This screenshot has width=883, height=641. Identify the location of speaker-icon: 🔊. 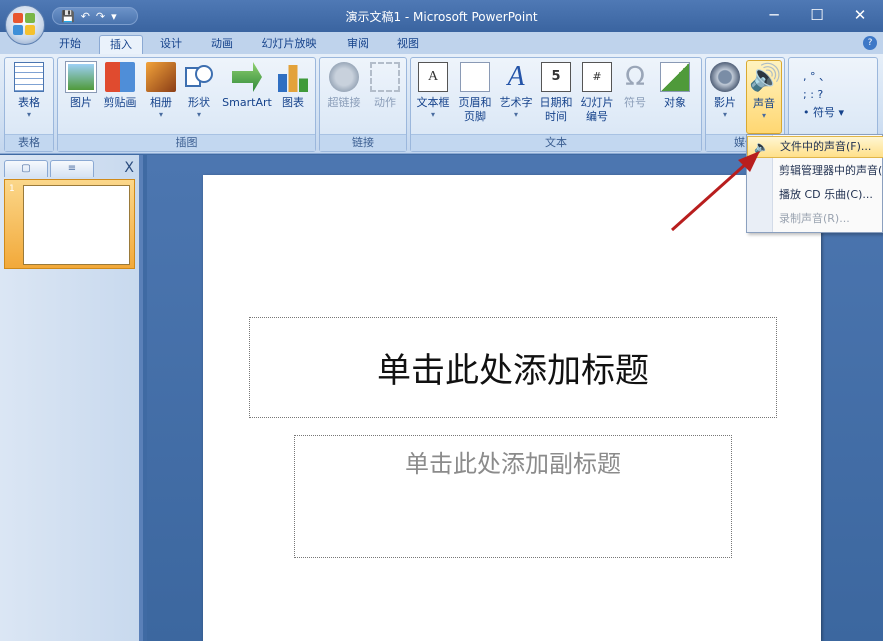
(765, 78).